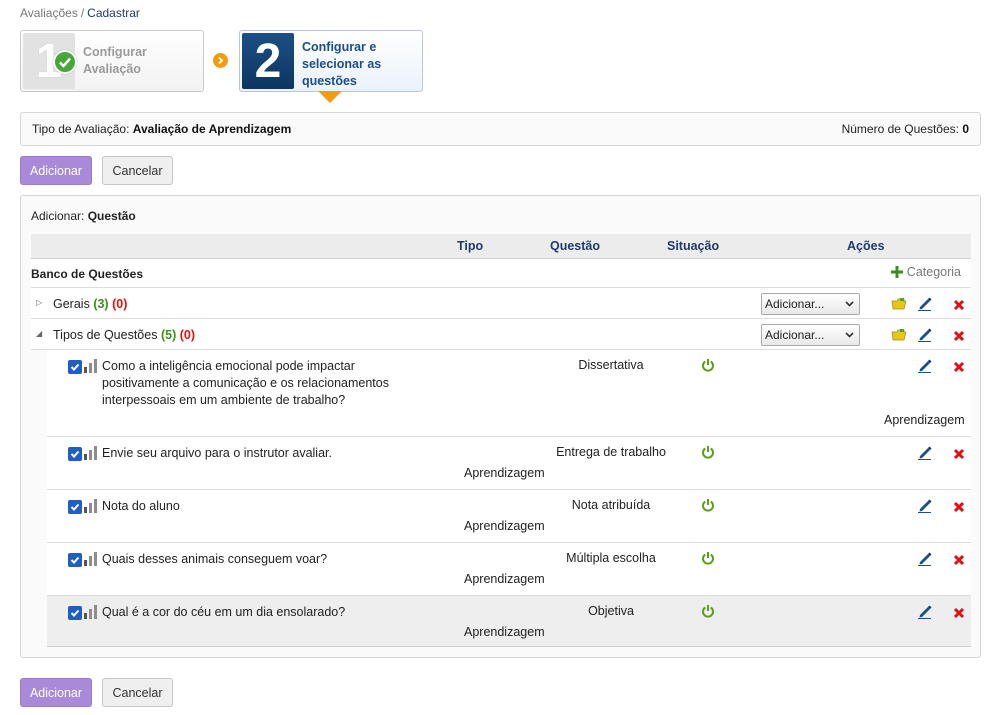 Image resolution: width=999 pixels, height=715 pixels. Describe the element at coordinates (900, 129) in the screenshot. I see `question-count-label: Número de Questões:` at that location.